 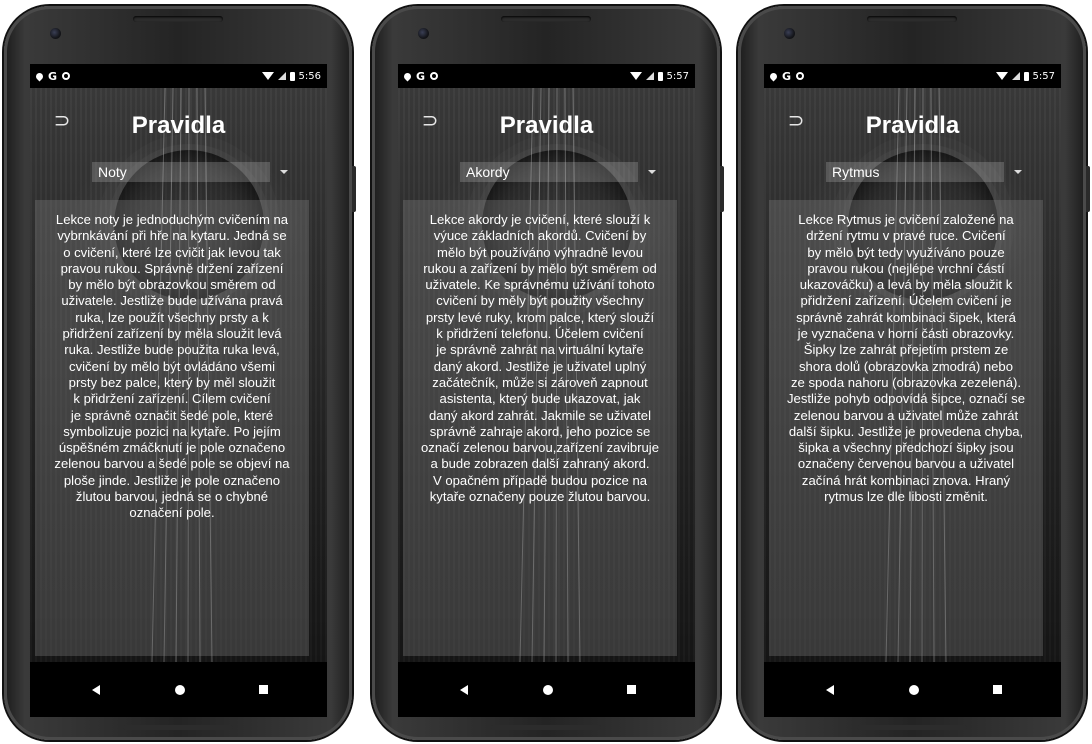 What do you see at coordinates (172, 334) in the screenshot?
I see `rules-line: přidržení zařízení by měla sloužit levá` at bounding box center [172, 334].